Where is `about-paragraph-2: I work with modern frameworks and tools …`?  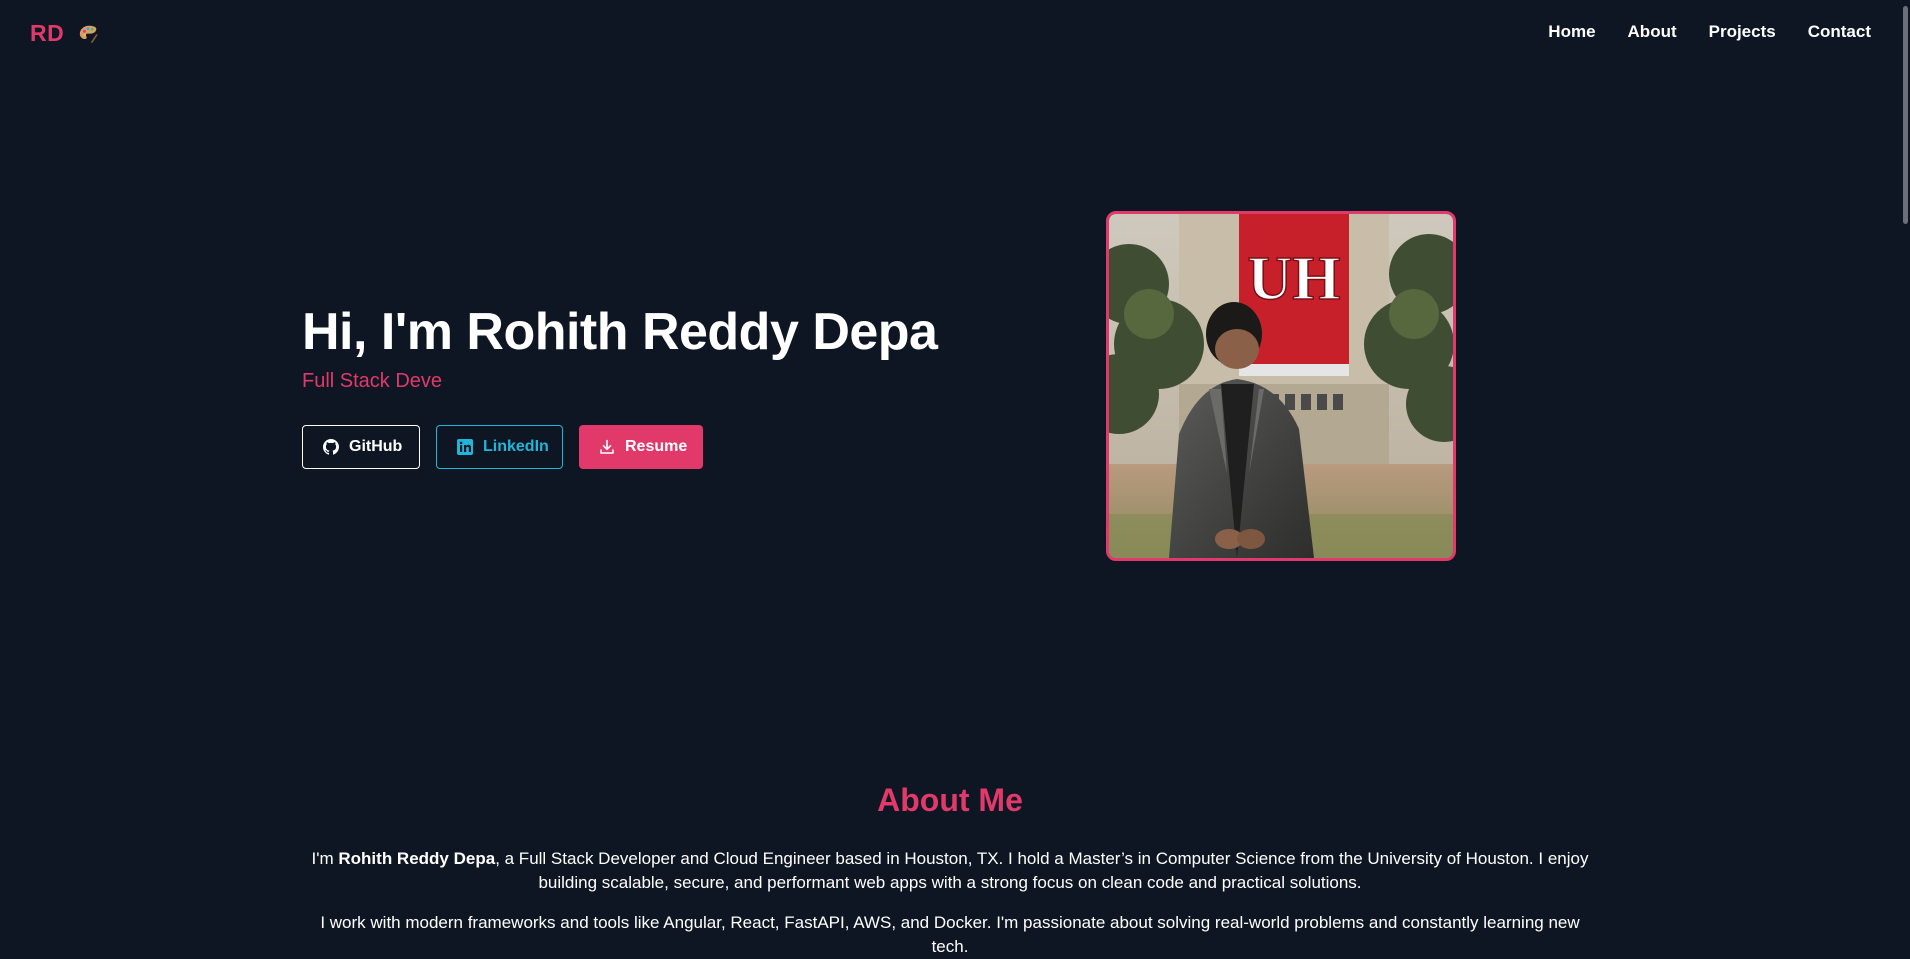 about-paragraph-2: I work with modern frameworks and tools … is located at coordinates (950, 934).